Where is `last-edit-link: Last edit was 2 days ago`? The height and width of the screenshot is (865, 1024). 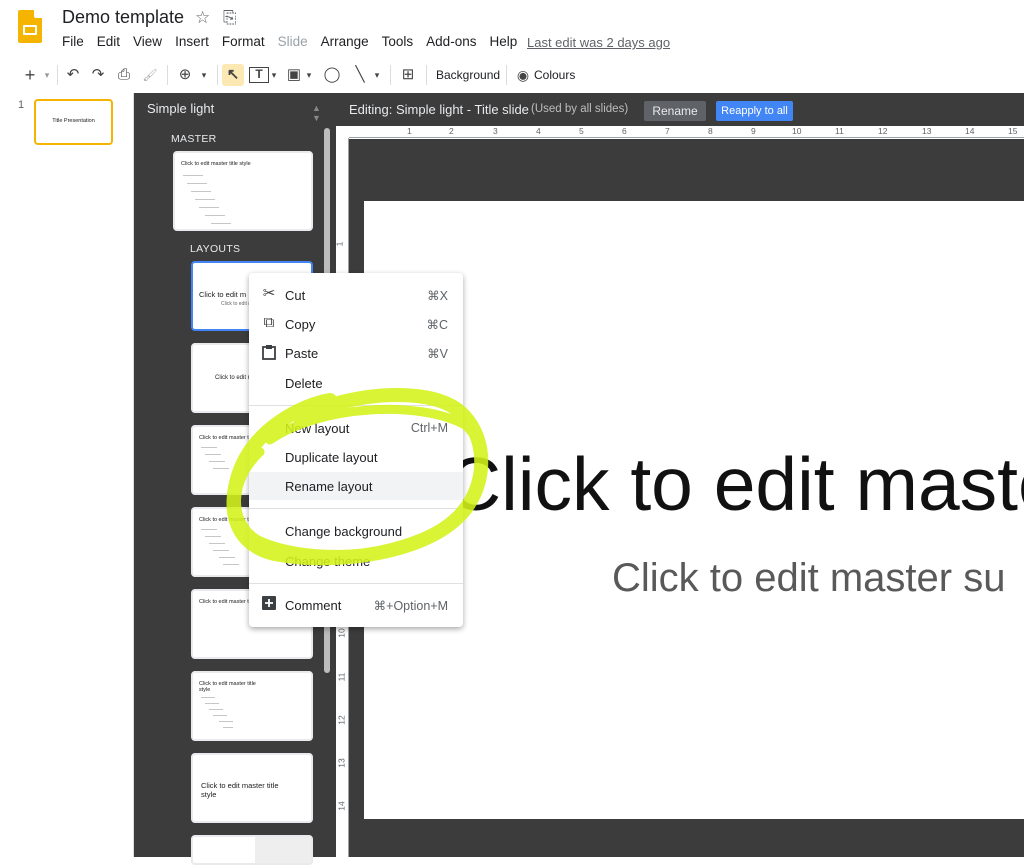 last-edit-link: Last edit was 2 days ago is located at coordinates (598, 42).